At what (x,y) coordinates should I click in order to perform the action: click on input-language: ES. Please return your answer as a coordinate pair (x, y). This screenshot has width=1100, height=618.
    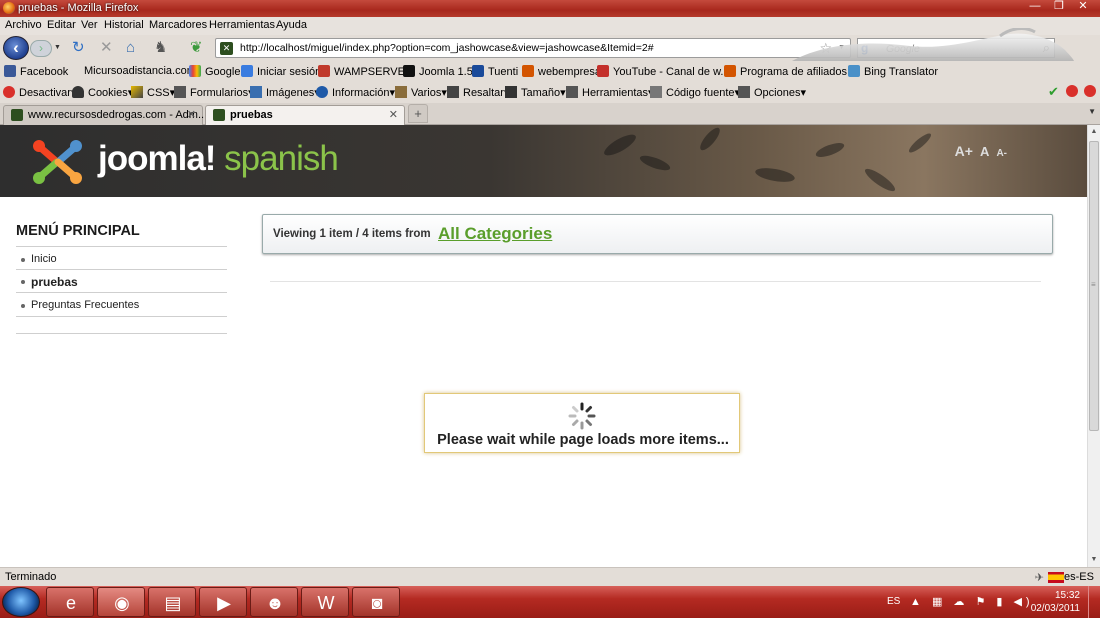
    Looking at the image, I should click on (893, 601).